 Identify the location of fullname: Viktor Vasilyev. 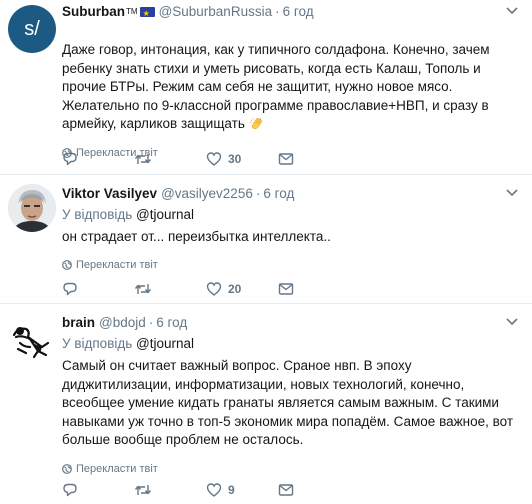
(109, 194).